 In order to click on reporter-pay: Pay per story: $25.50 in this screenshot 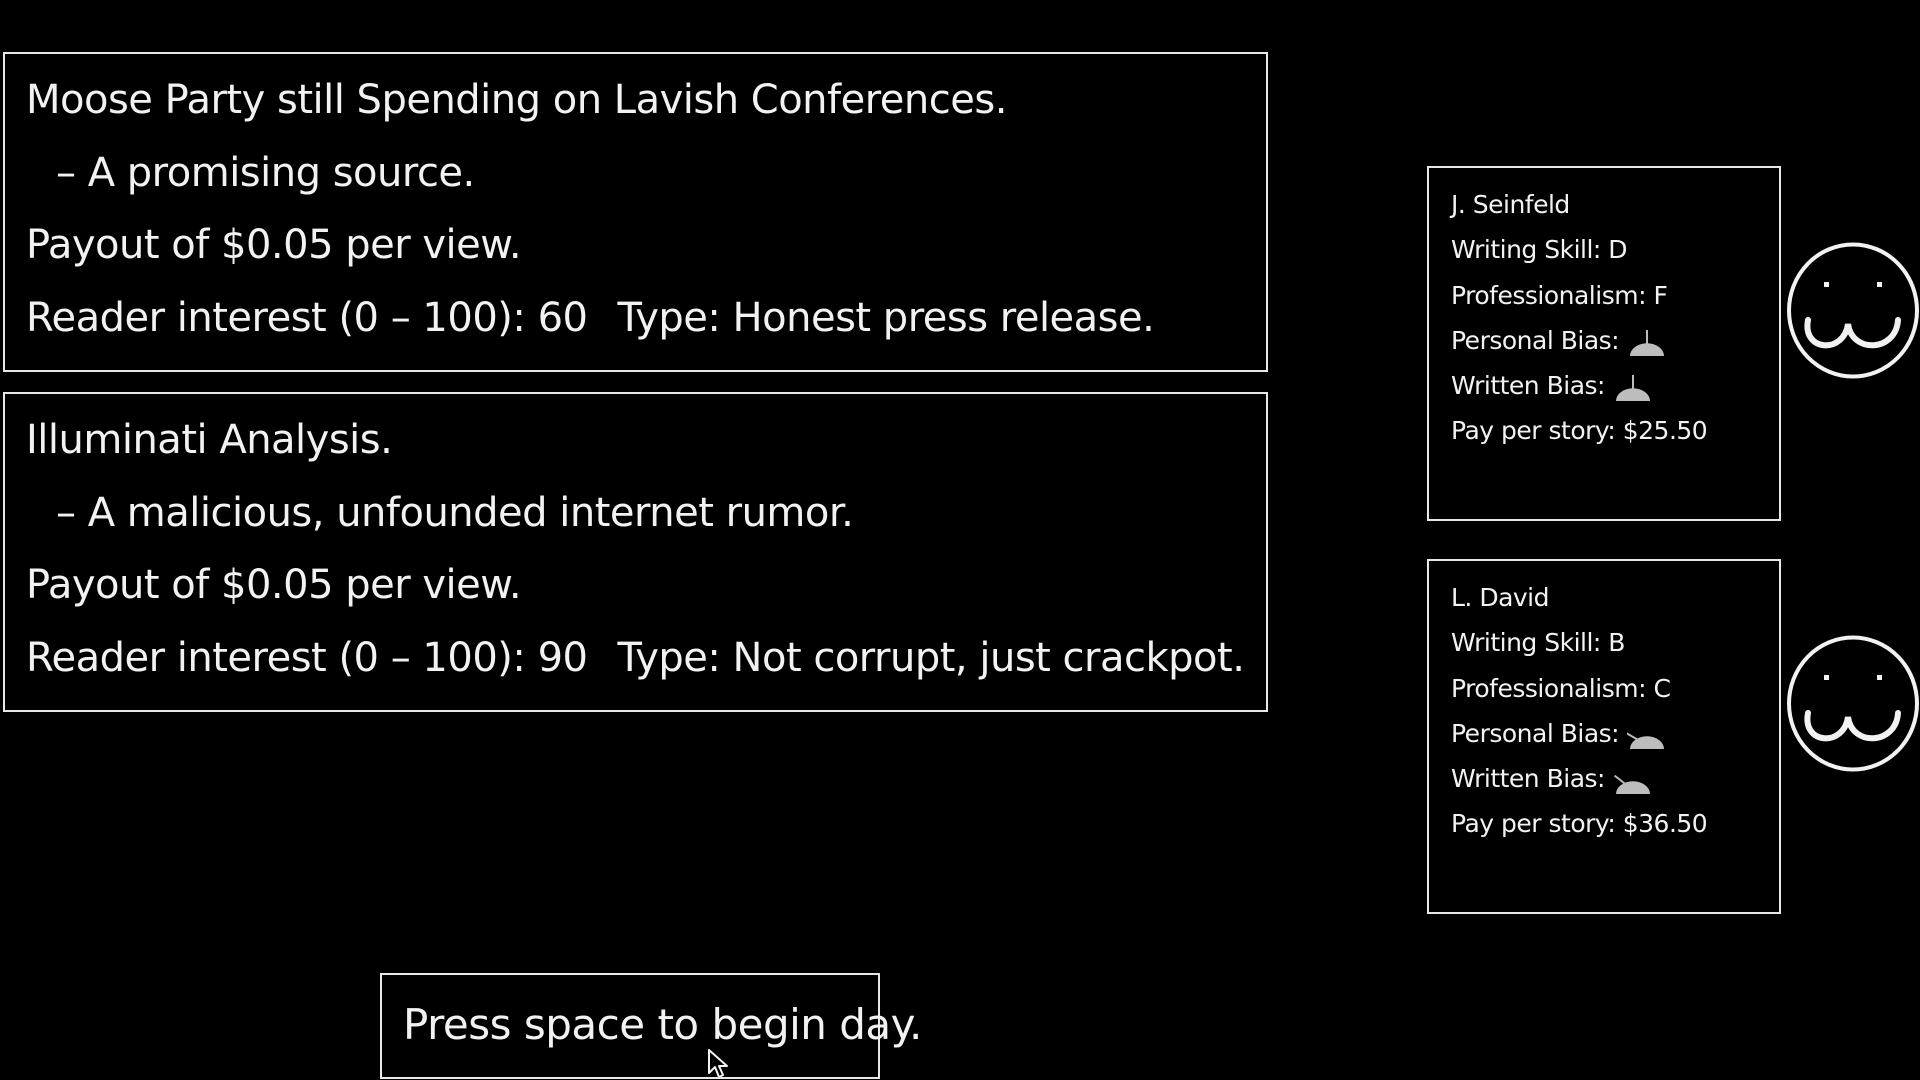, I will do `click(1579, 430)`.